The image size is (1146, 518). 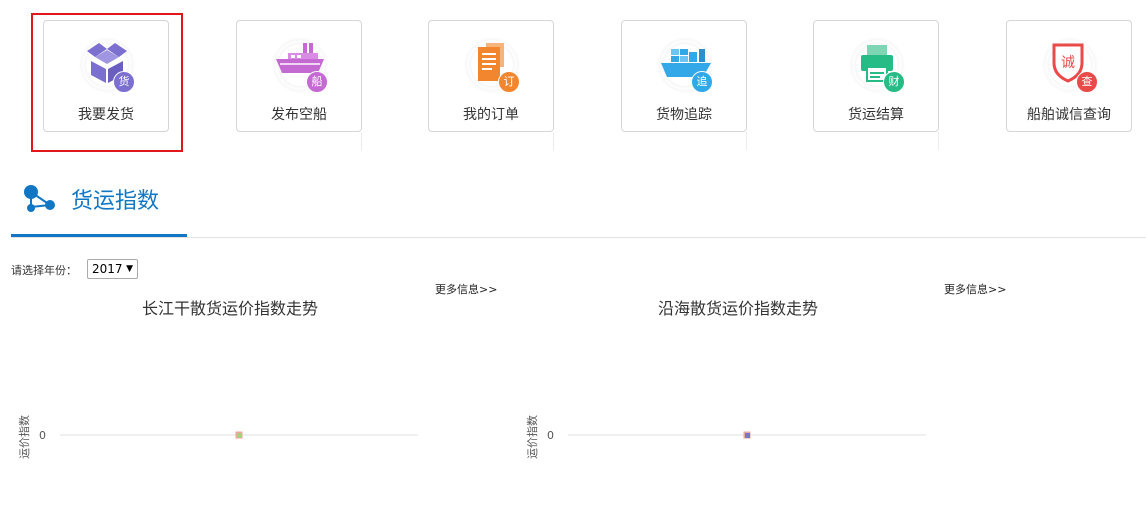 What do you see at coordinates (107, 82) in the screenshot?
I see `selection-highlight` at bounding box center [107, 82].